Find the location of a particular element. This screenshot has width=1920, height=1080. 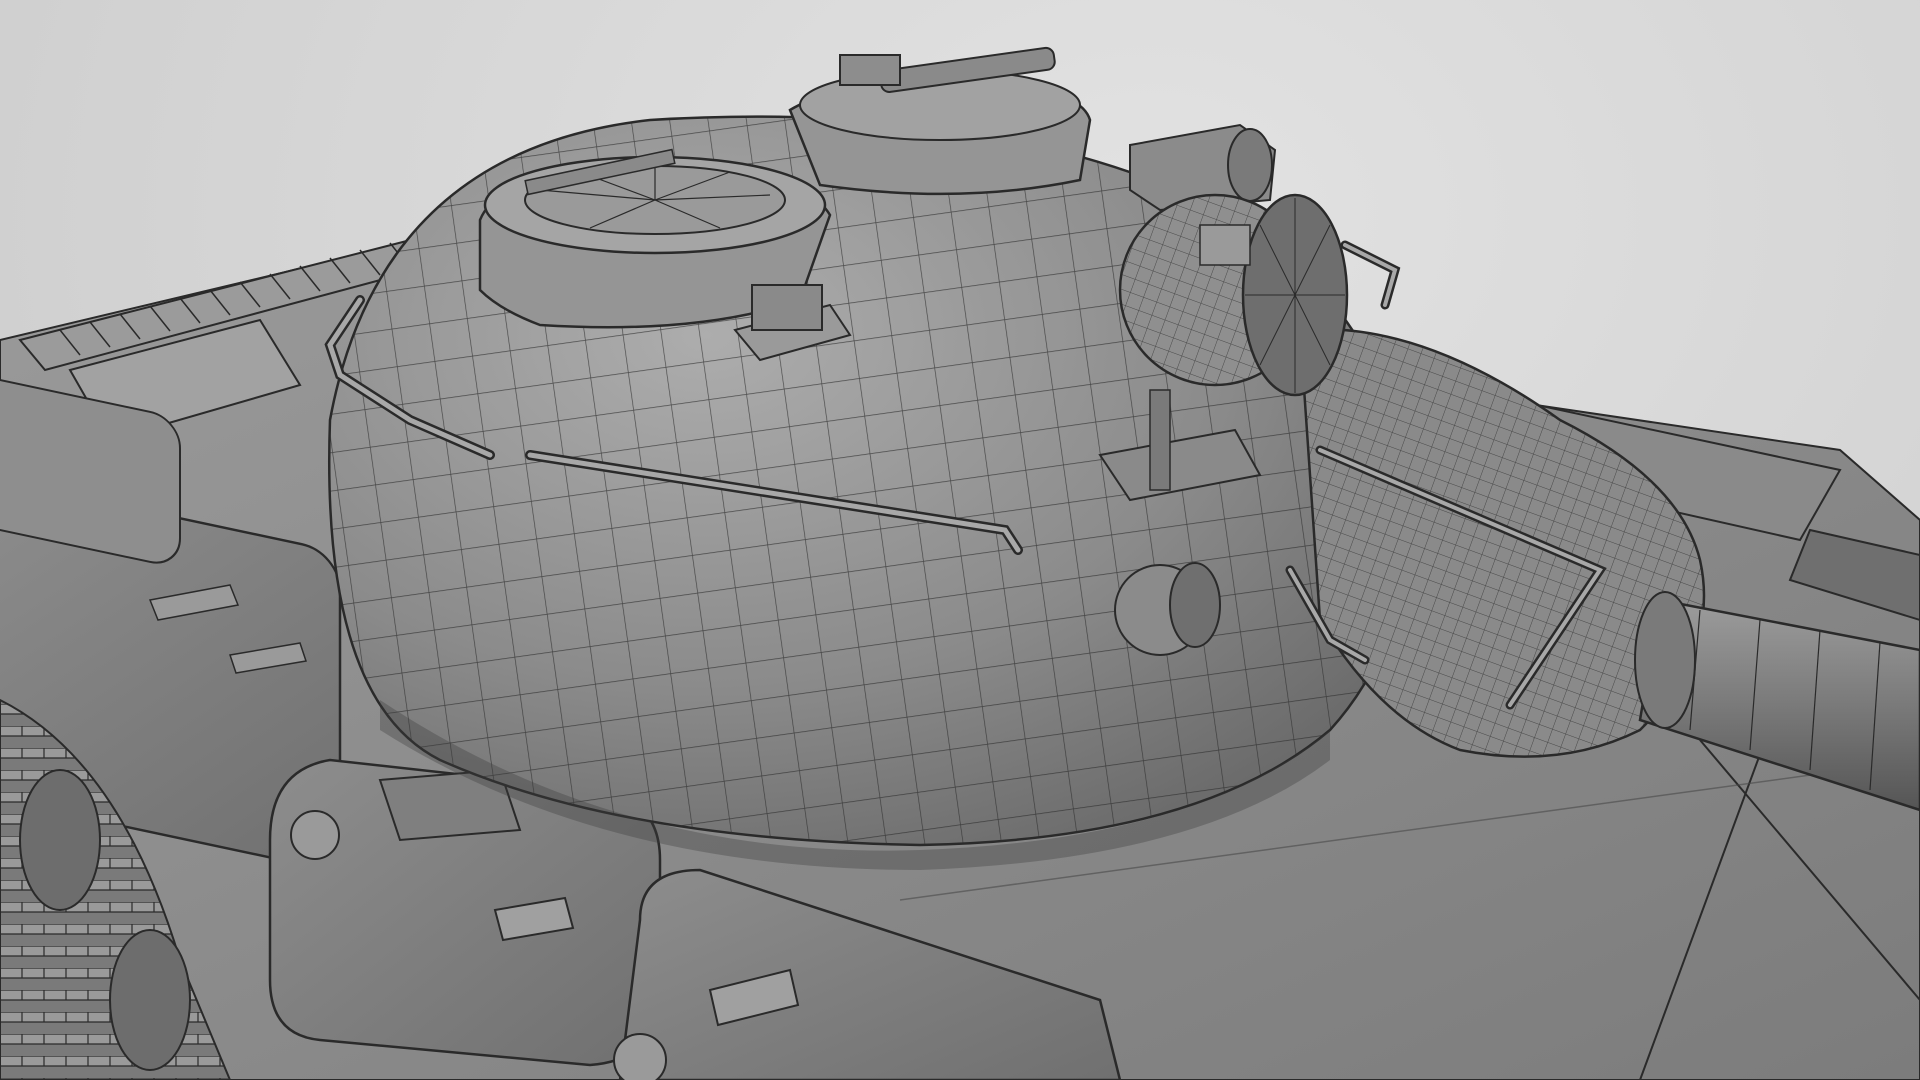

loader-hatch is located at coordinates (940, 121).